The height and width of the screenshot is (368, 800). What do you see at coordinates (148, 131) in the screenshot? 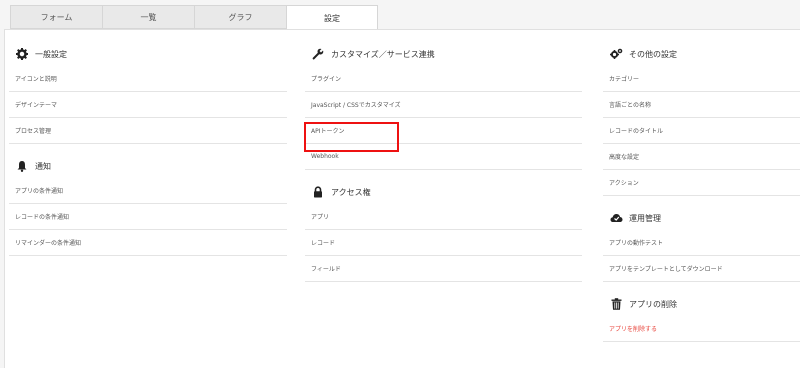
I see `link-process-management: プロセス管理` at bounding box center [148, 131].